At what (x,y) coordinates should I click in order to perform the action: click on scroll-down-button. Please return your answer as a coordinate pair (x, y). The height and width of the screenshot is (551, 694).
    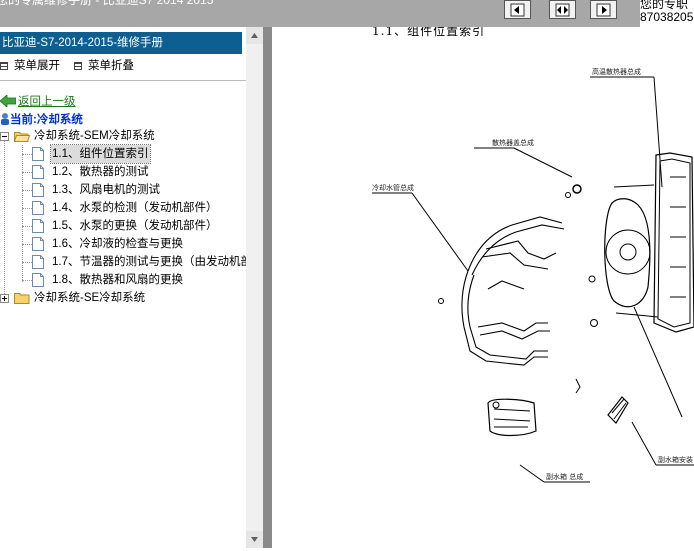
    Looking at the image, I should click on (254, 539).